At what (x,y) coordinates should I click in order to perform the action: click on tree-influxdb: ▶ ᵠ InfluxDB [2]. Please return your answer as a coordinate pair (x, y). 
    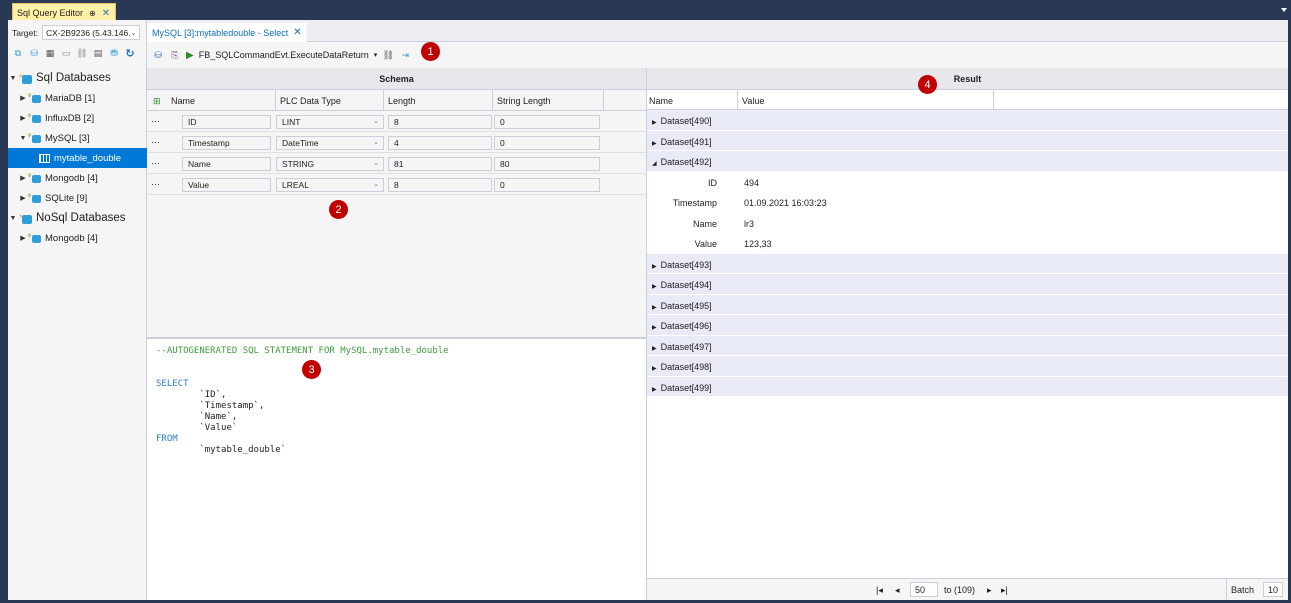
    Looking at the image, I should click on (77, 118).